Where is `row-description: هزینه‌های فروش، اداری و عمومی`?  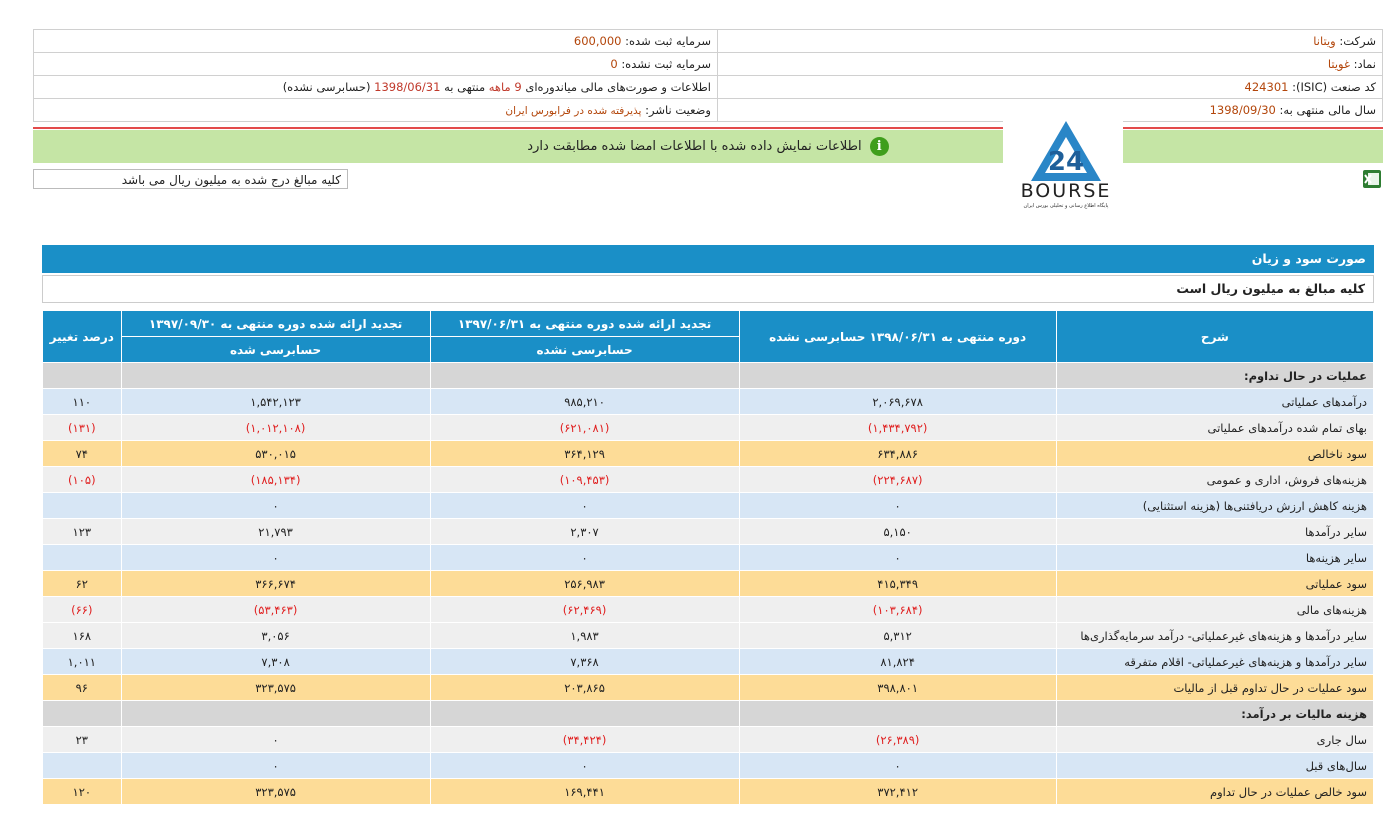
row-description: هزینه‌های فروش، اداری و عمومی is located at coordinates (1215, 479).